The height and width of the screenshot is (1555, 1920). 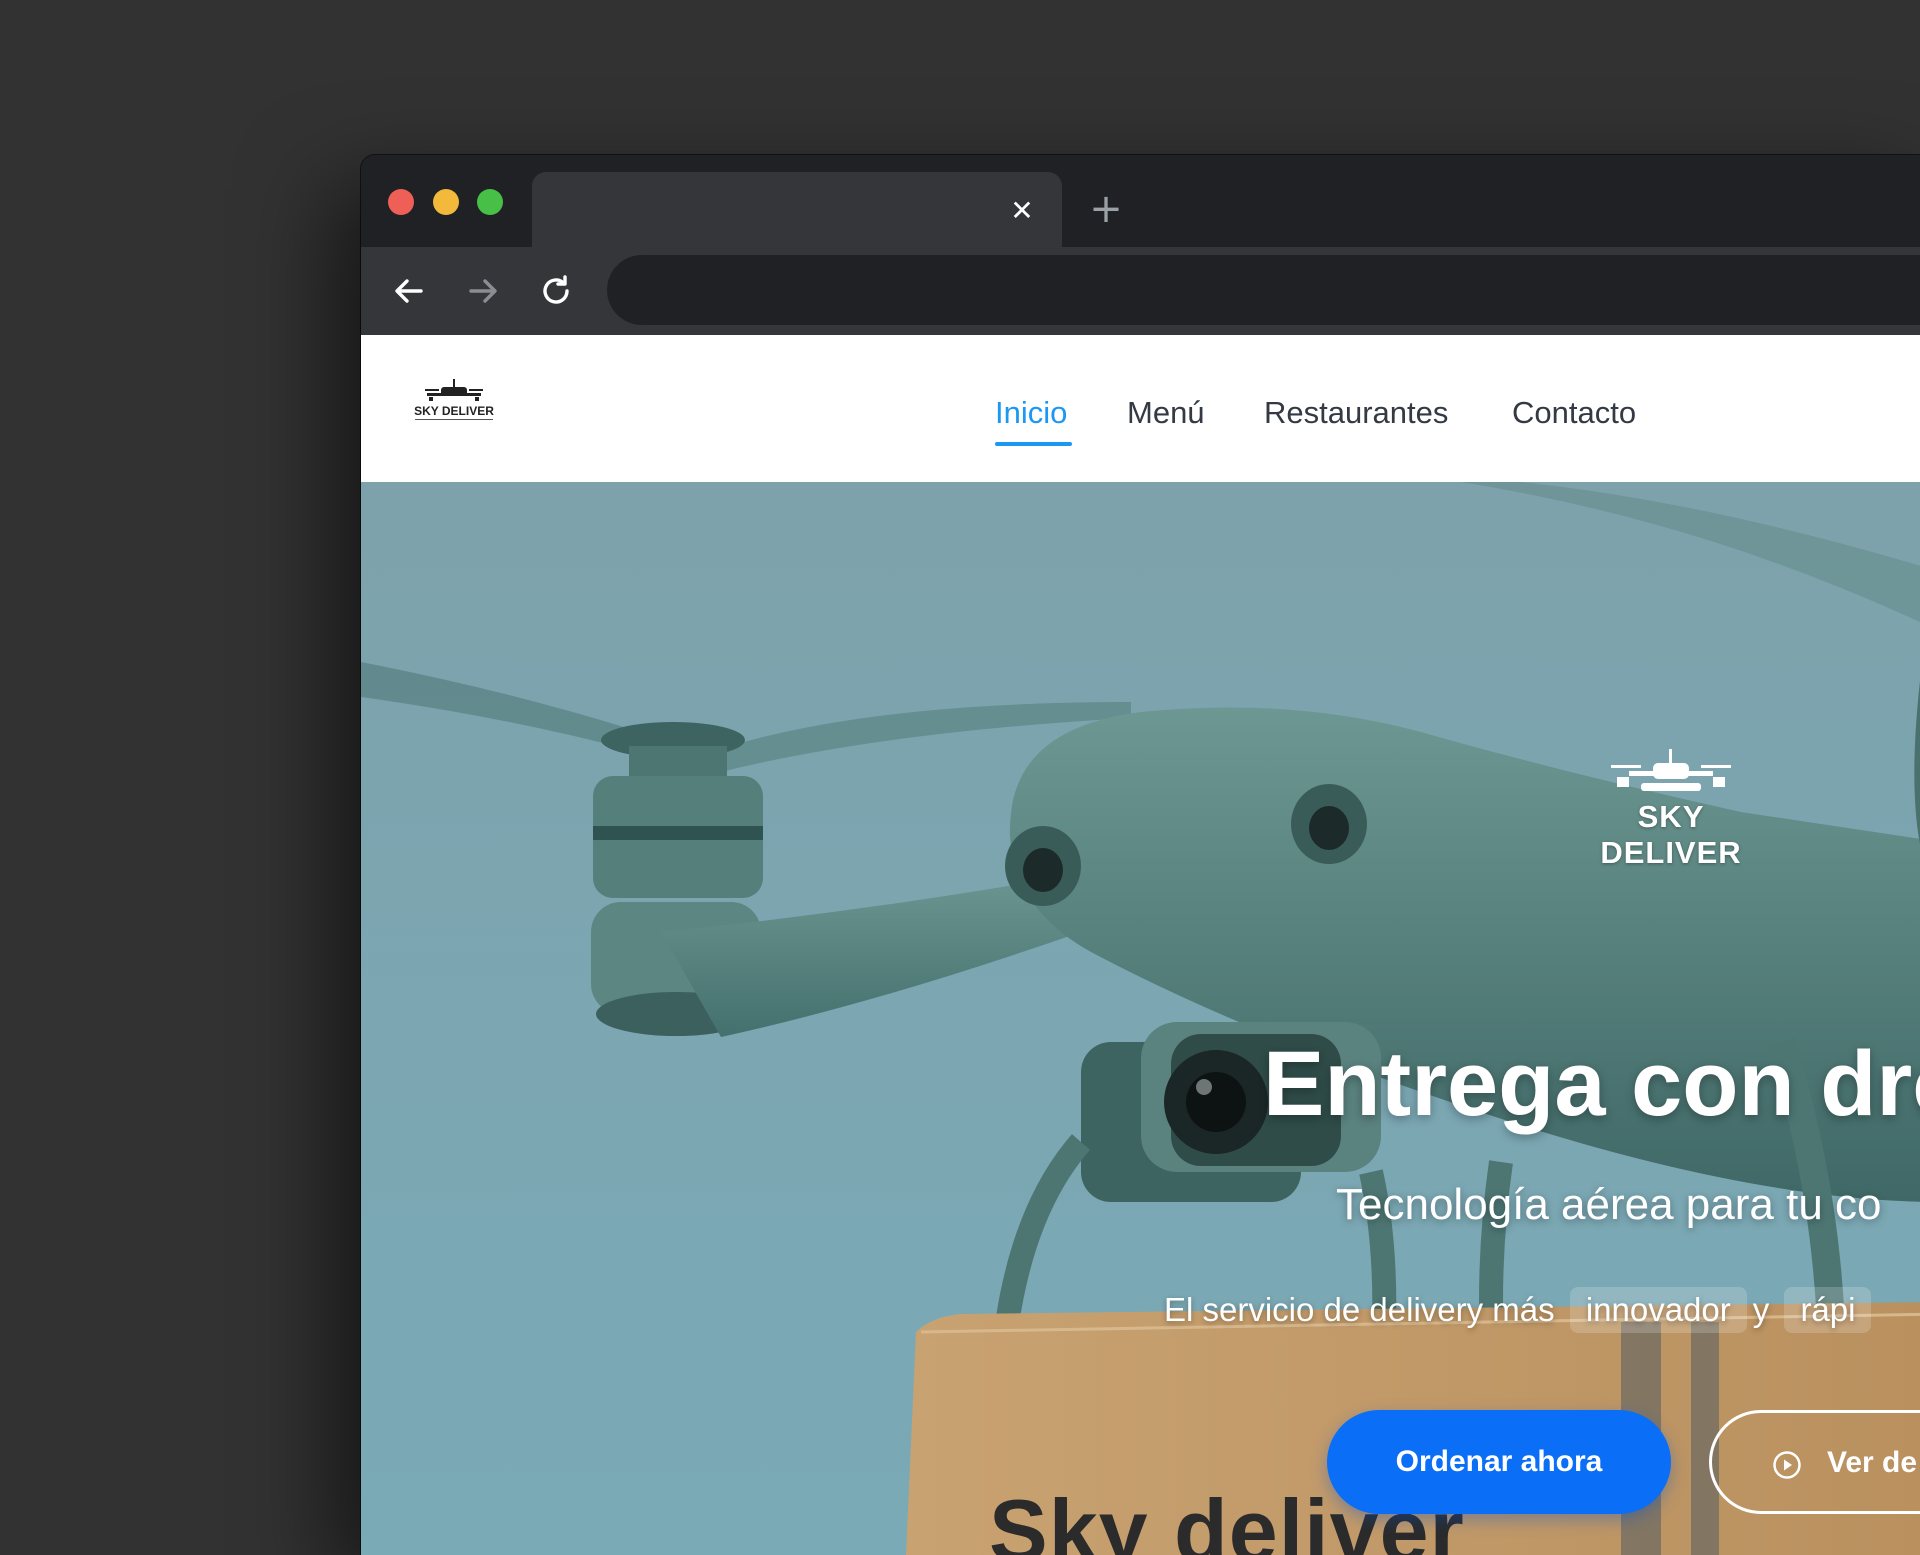 What do you see at coordinates (1828, 1310) in the screenshot?
I see `tagline-highlight-rapido: rápi` at bounding box center [1828, 1310].